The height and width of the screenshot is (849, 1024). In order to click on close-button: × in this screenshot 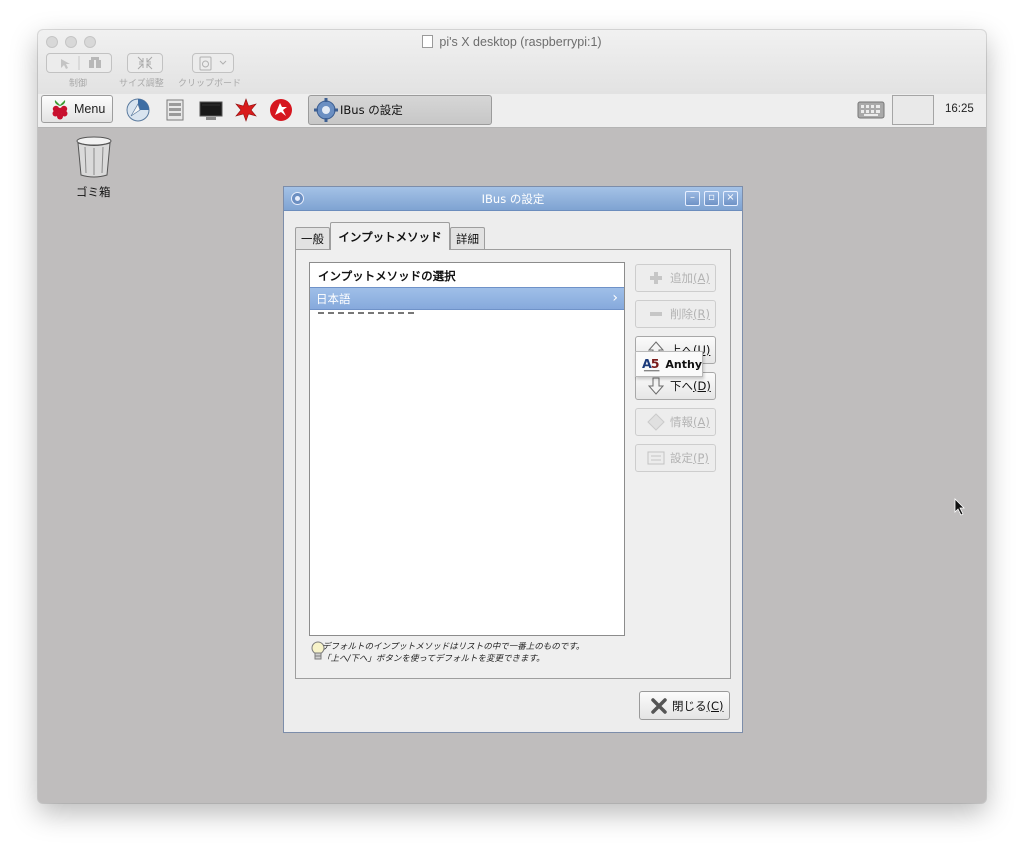, I will do `click(730, 198)`.